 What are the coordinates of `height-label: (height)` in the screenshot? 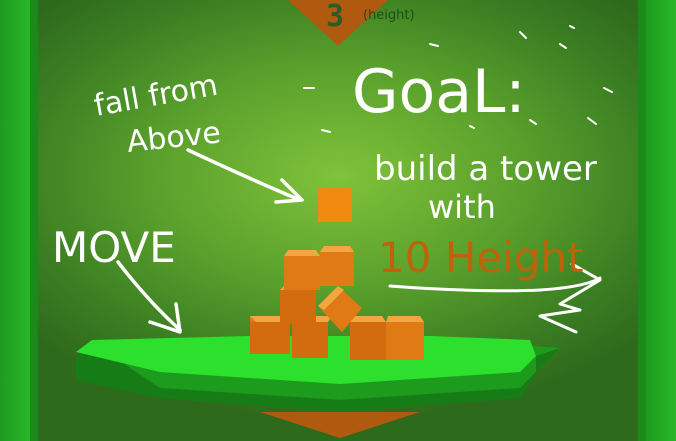 It's located at (389, 15).